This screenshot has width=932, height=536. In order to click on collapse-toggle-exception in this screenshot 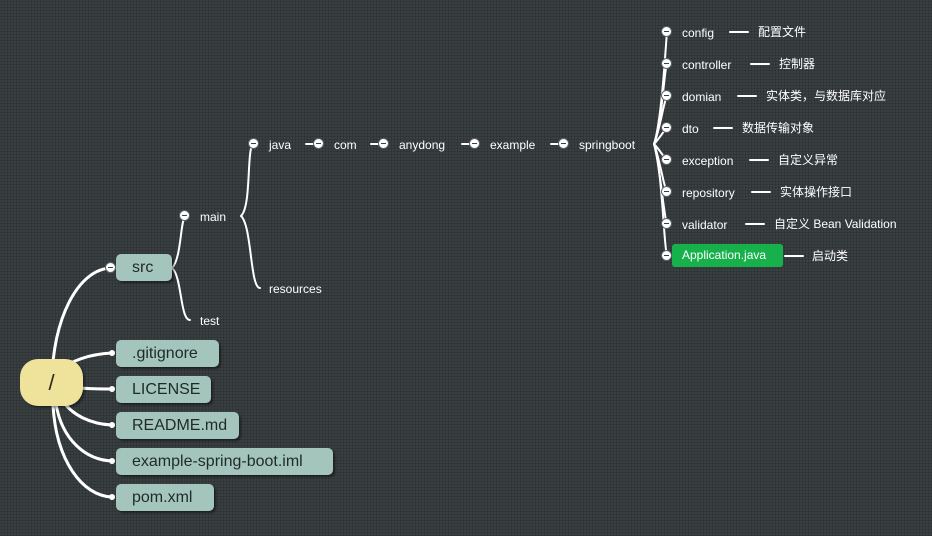, I will do `click(666, 159)`.